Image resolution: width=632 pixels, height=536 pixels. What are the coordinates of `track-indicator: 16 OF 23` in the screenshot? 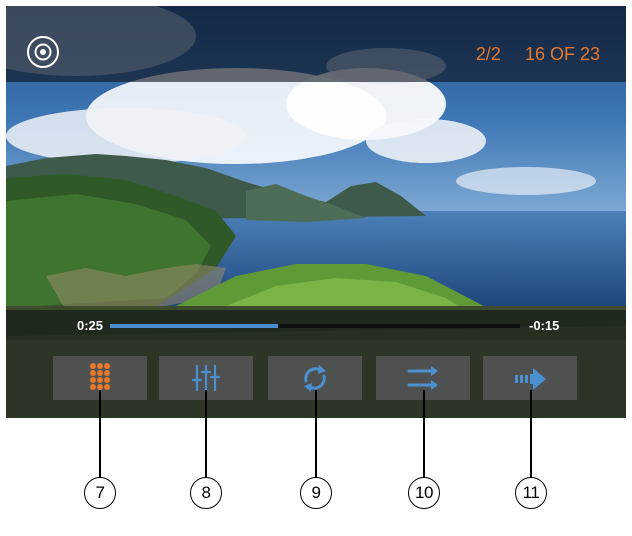 It's located at (562, 54).